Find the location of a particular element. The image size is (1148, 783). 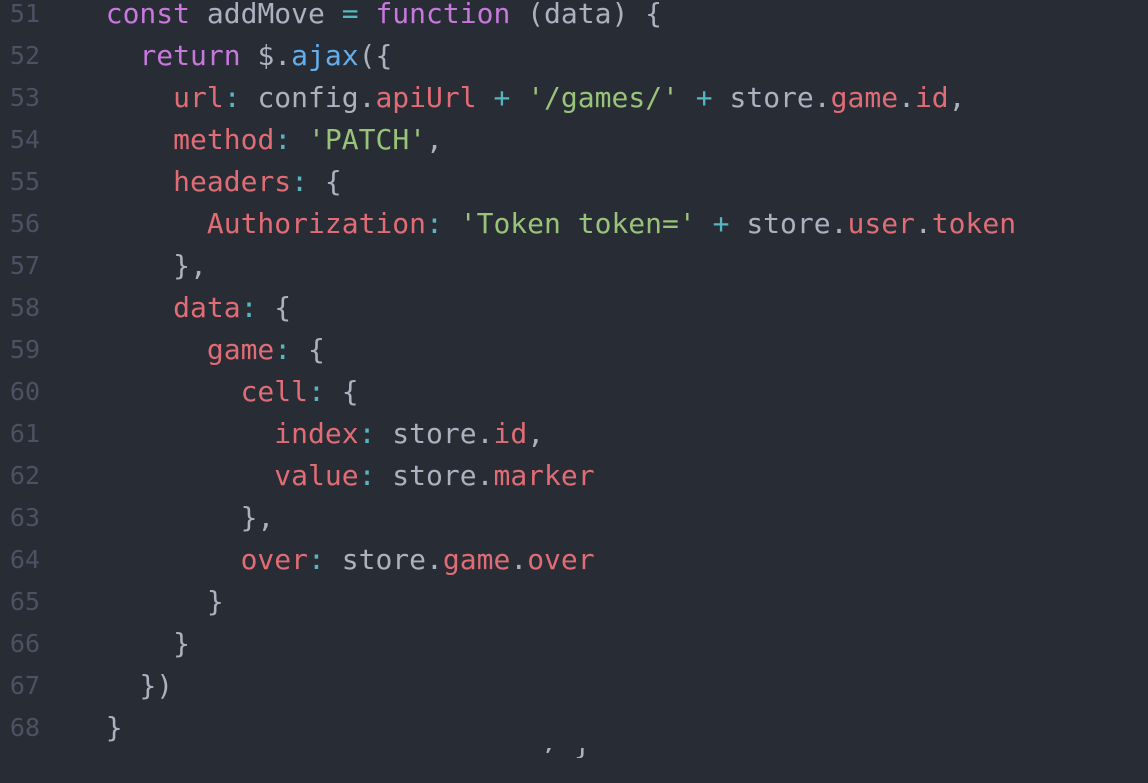

code-token: return is located at coordinates (190, 55).